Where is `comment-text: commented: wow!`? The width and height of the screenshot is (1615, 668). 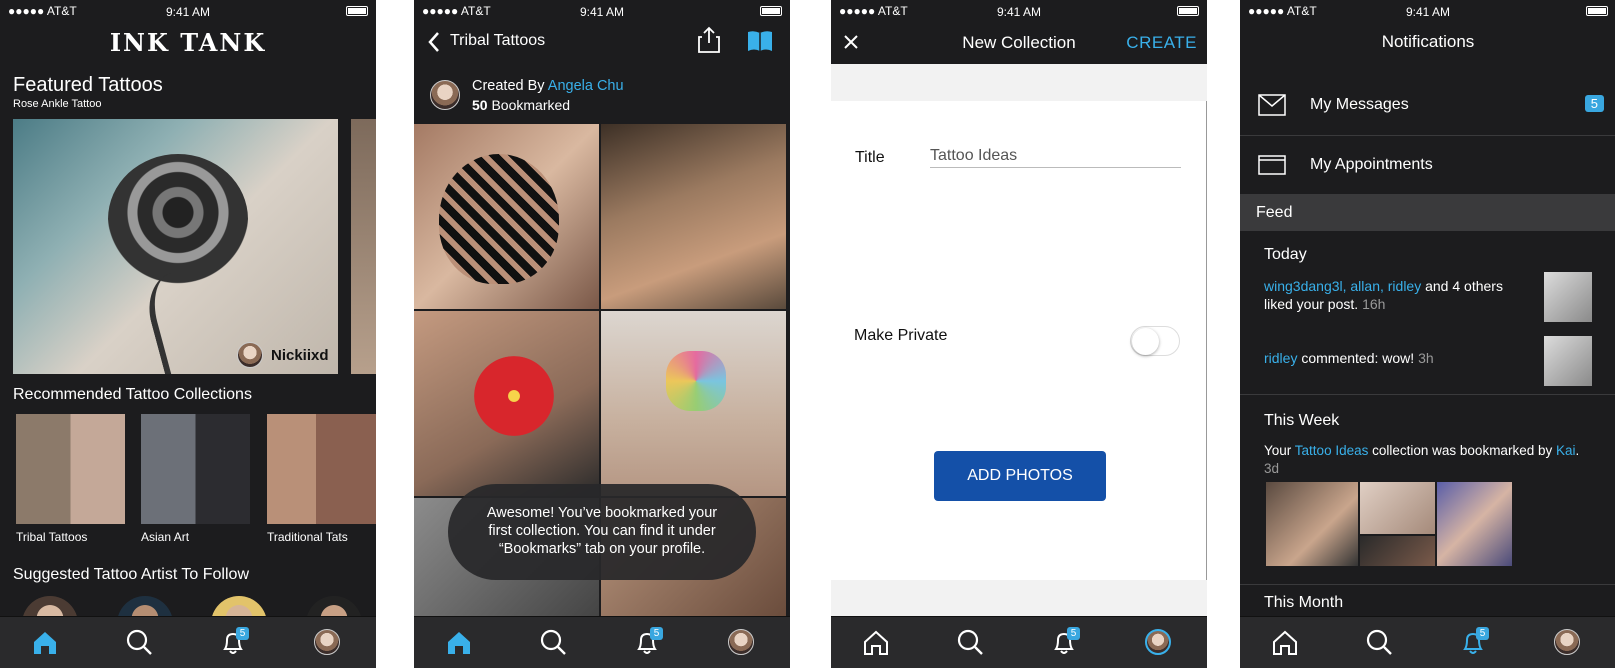 comment-text: commented: wow! is located at coordinates (1358, 358).